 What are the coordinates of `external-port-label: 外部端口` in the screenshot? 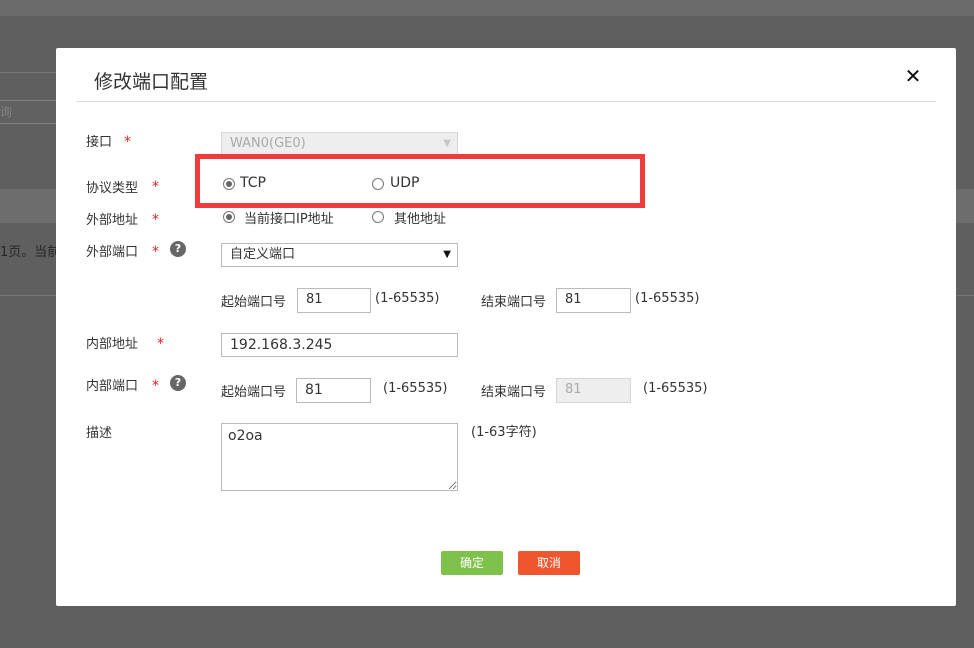 It's located at (112, 252).